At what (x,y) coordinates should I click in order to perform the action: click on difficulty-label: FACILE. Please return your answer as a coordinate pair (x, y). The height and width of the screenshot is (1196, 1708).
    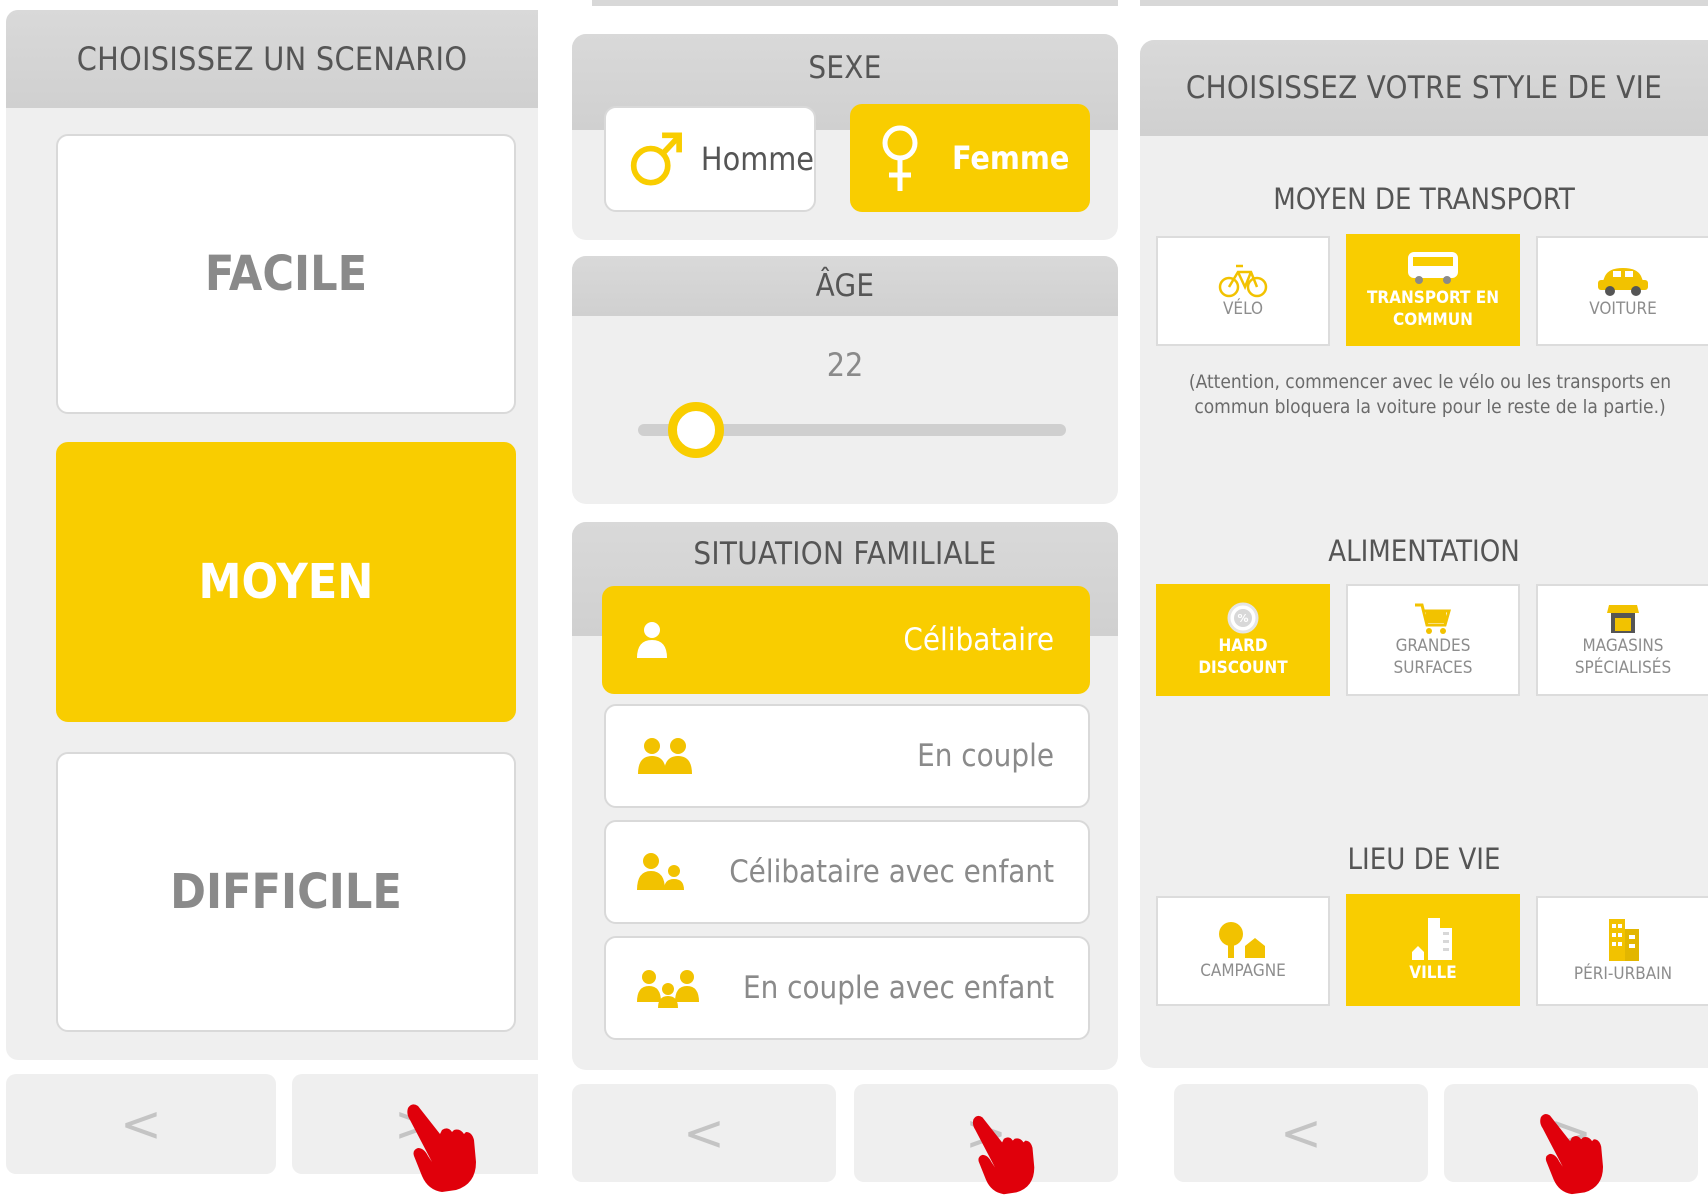
    Looking at the image, I should click on (286, 274).